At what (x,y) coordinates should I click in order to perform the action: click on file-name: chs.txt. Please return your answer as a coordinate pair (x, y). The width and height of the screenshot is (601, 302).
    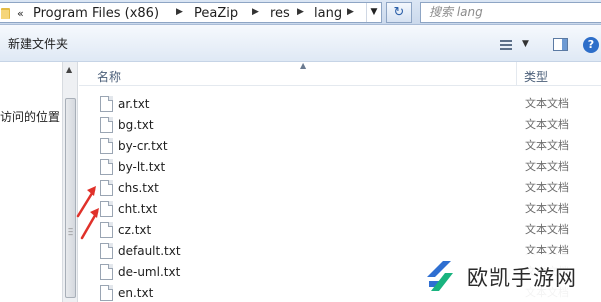
    Looking at the image, I should click on (138, 188).